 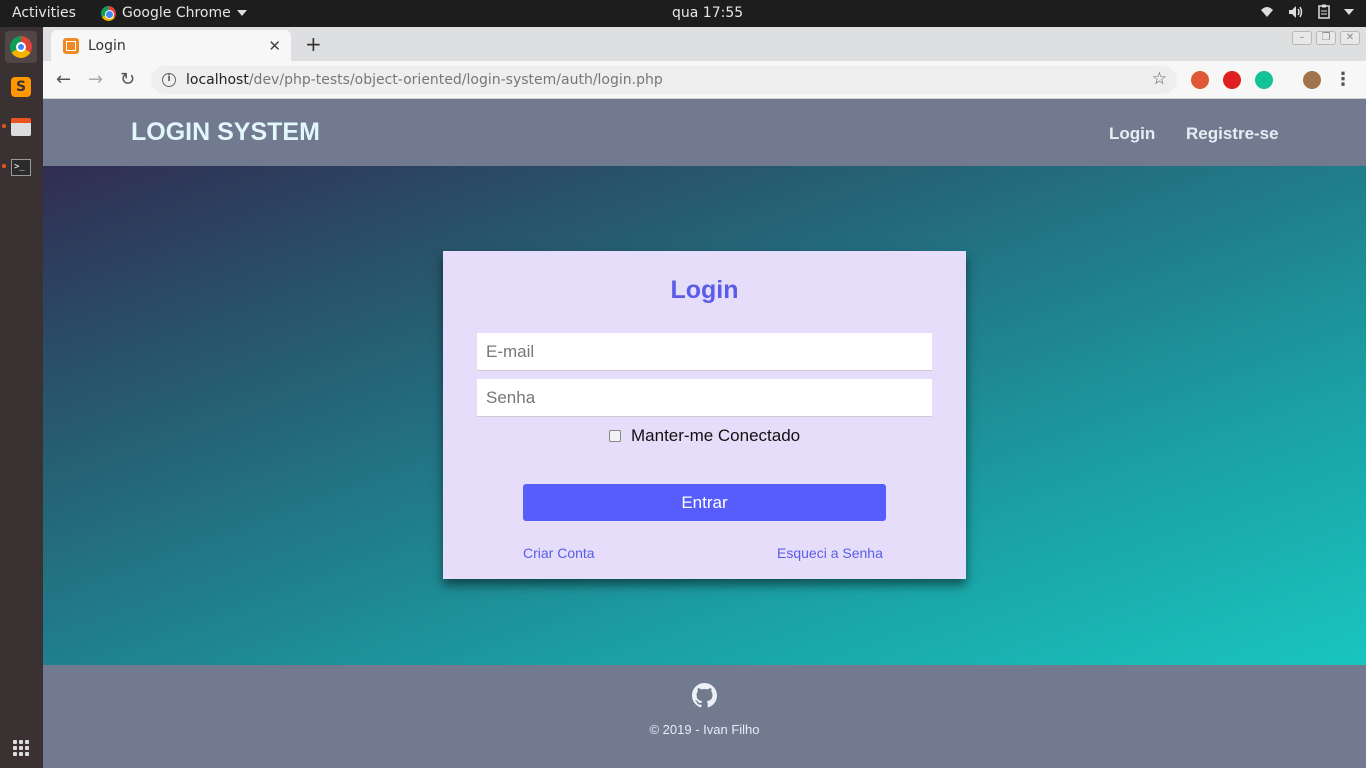 I want to click on site-brand: LOGIN SYSTEM, so click(x=225, y=132).